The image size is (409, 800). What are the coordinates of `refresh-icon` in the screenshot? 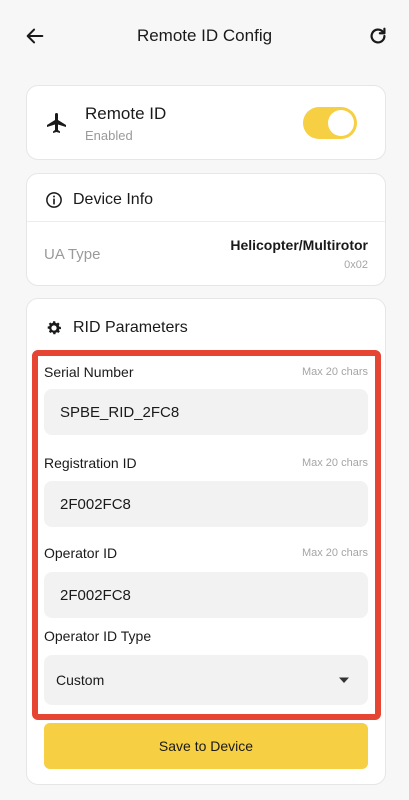 It's located at (378, 35).